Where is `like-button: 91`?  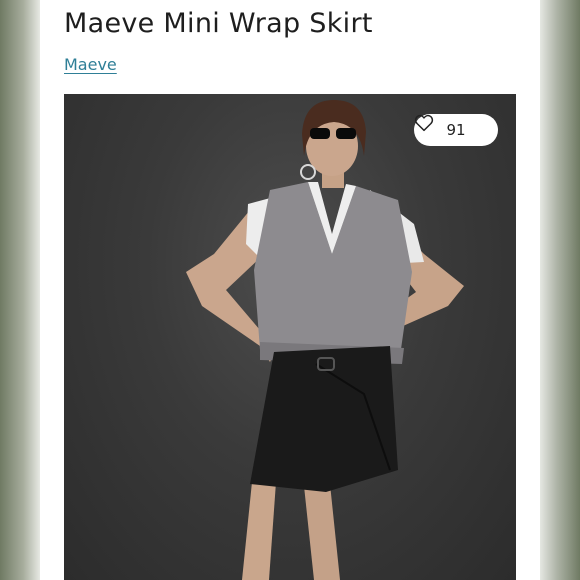
like-button: 91 is located at coordinates (456, 130).